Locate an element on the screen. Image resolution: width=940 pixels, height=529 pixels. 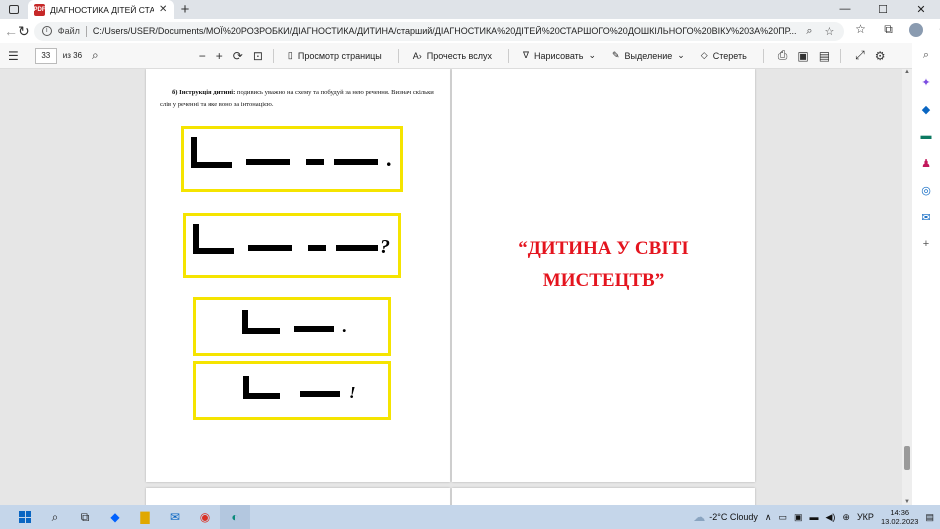
settings-gear-icon: ⚙ is located at coordinates (880, 56).